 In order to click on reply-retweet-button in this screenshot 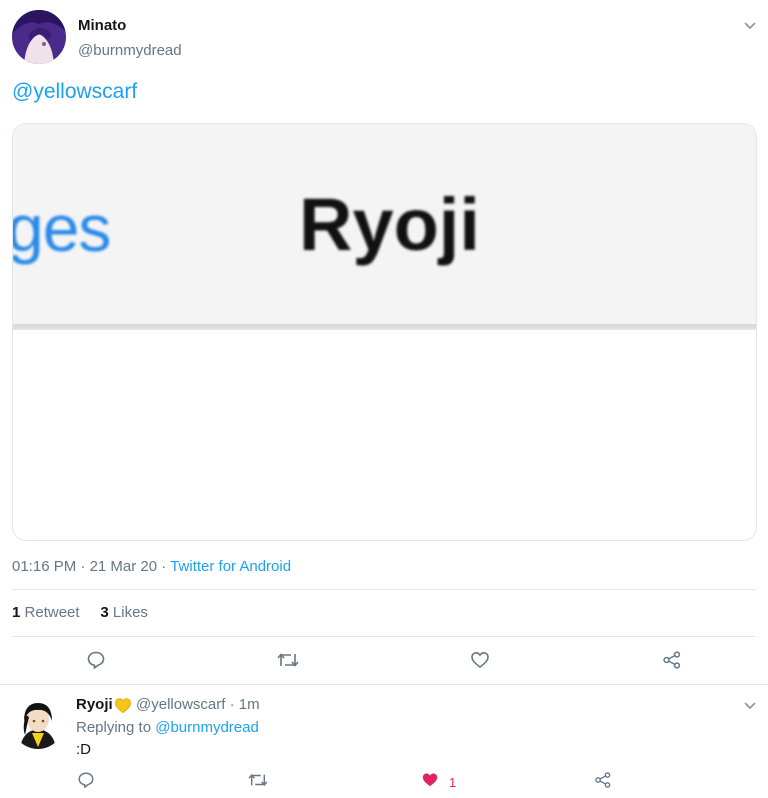, I will do `click(258, 782)`.